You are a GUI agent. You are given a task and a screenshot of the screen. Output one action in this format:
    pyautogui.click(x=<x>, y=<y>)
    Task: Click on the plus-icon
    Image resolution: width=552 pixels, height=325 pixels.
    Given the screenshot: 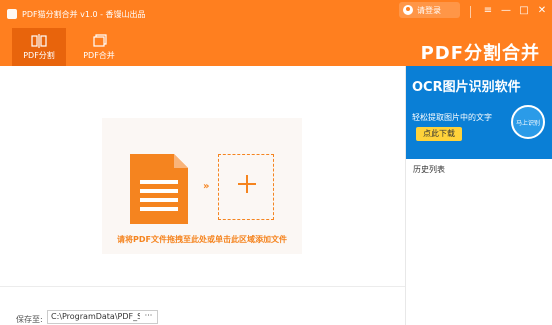 What is the action you would take?
    pyautogui.click(x=247, y=184)
    